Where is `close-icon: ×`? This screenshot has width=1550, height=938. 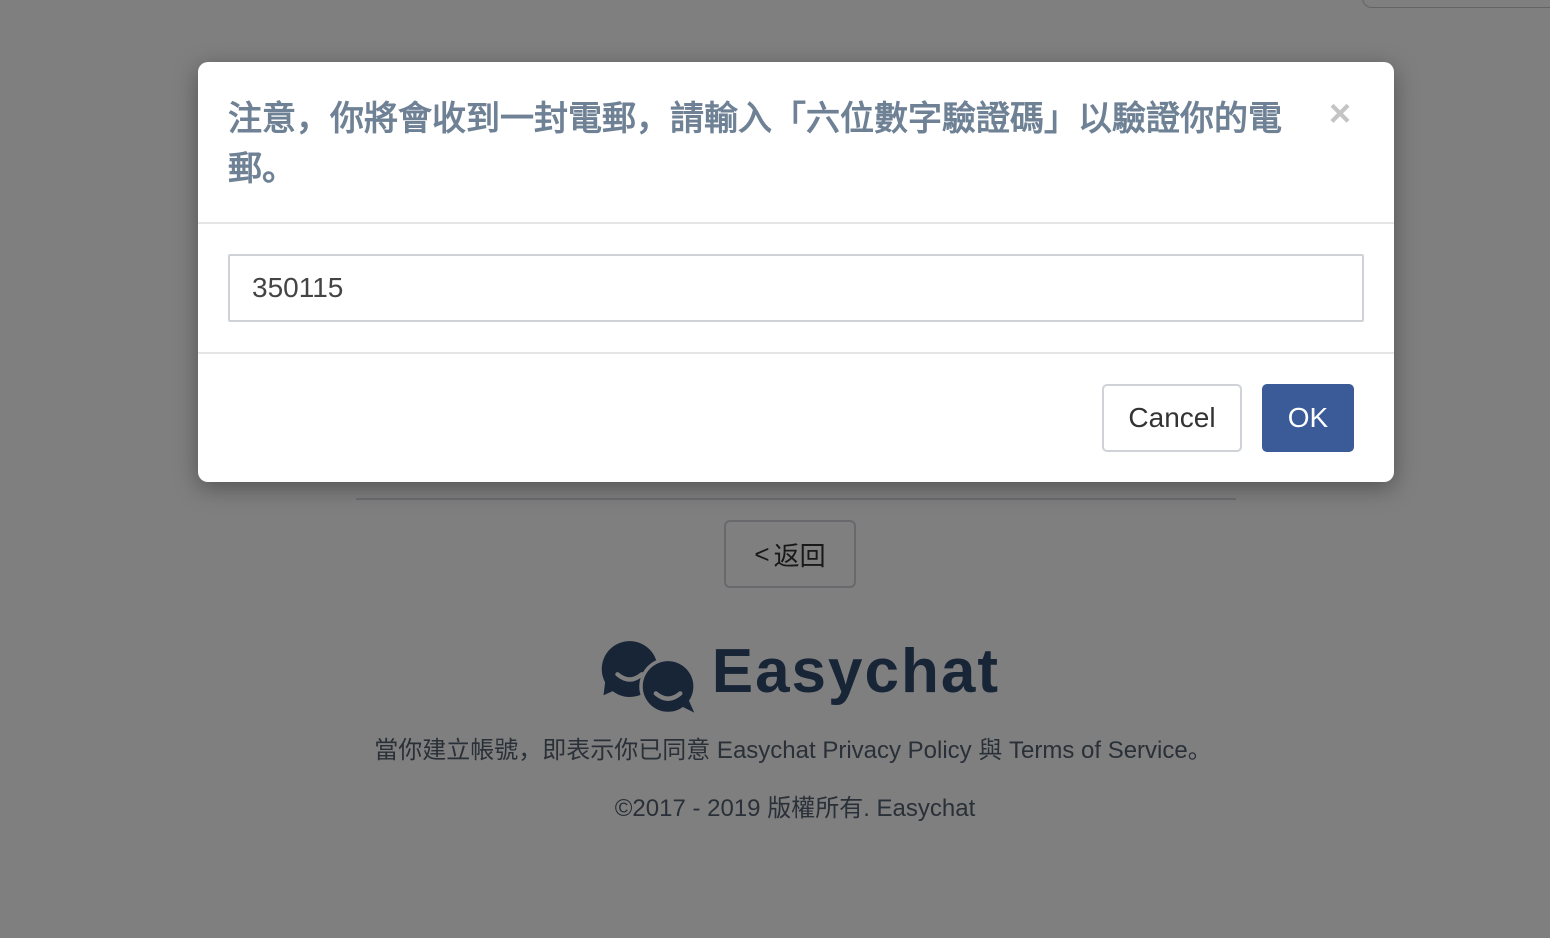 close-icon: × is located at coordinates (1340, 114).